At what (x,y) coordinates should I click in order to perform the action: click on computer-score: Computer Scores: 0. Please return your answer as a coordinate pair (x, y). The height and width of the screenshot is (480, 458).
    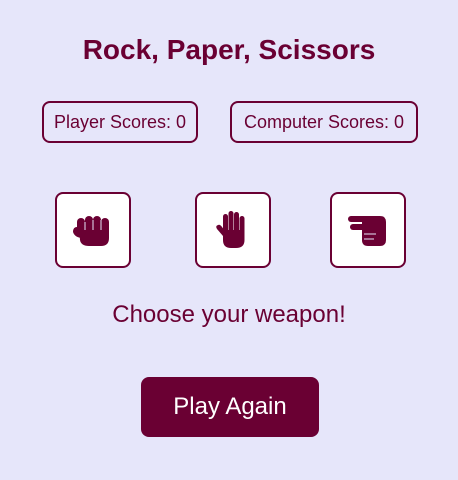
    Looking at the image, I should click on (324, 122).